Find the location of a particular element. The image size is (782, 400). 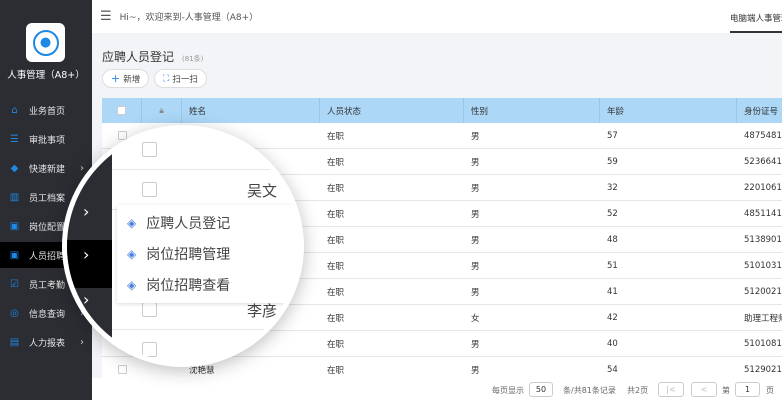

cell-age: 52 is located at coordinates (612, 213).